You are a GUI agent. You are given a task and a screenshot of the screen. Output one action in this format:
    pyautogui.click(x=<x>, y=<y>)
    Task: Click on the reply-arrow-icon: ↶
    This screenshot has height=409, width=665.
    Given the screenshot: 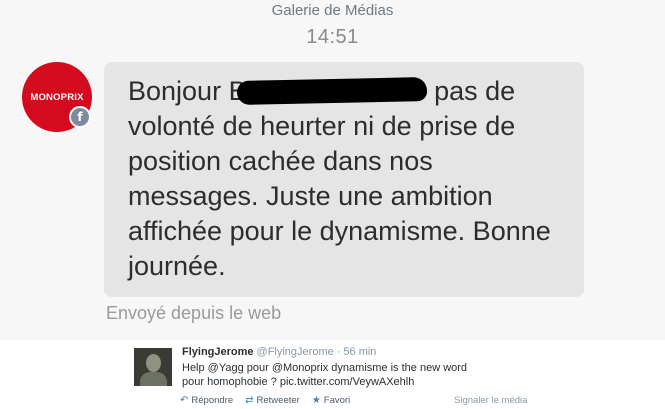 What is the action you would take?
    pyautogui.click(x=184, y=400)
    